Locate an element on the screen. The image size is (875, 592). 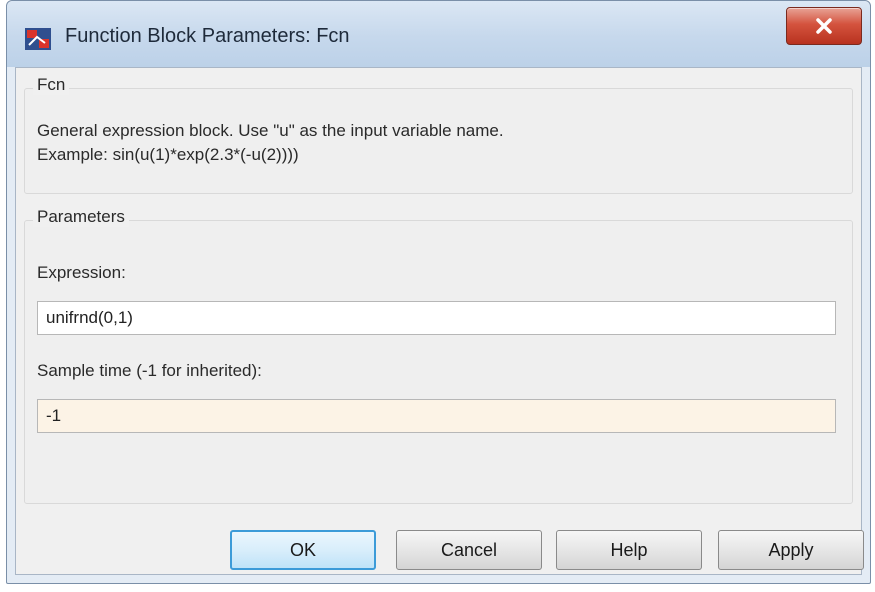
expression-label: Expression: is located at coordinates (81, 272).